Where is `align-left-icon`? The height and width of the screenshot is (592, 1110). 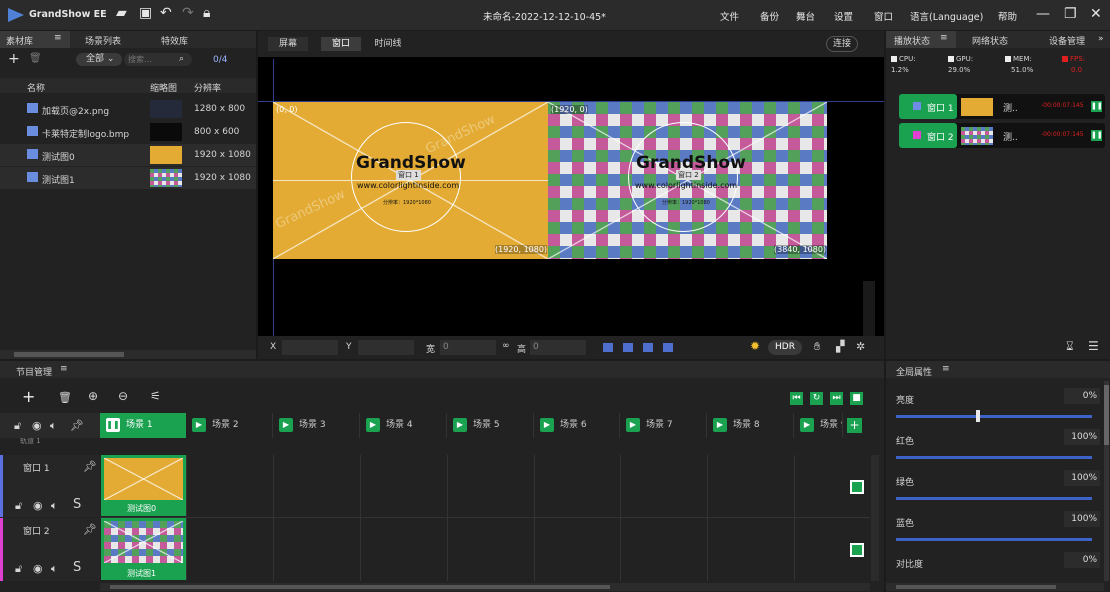 align-left-icon is located at coordinates (608, 347).